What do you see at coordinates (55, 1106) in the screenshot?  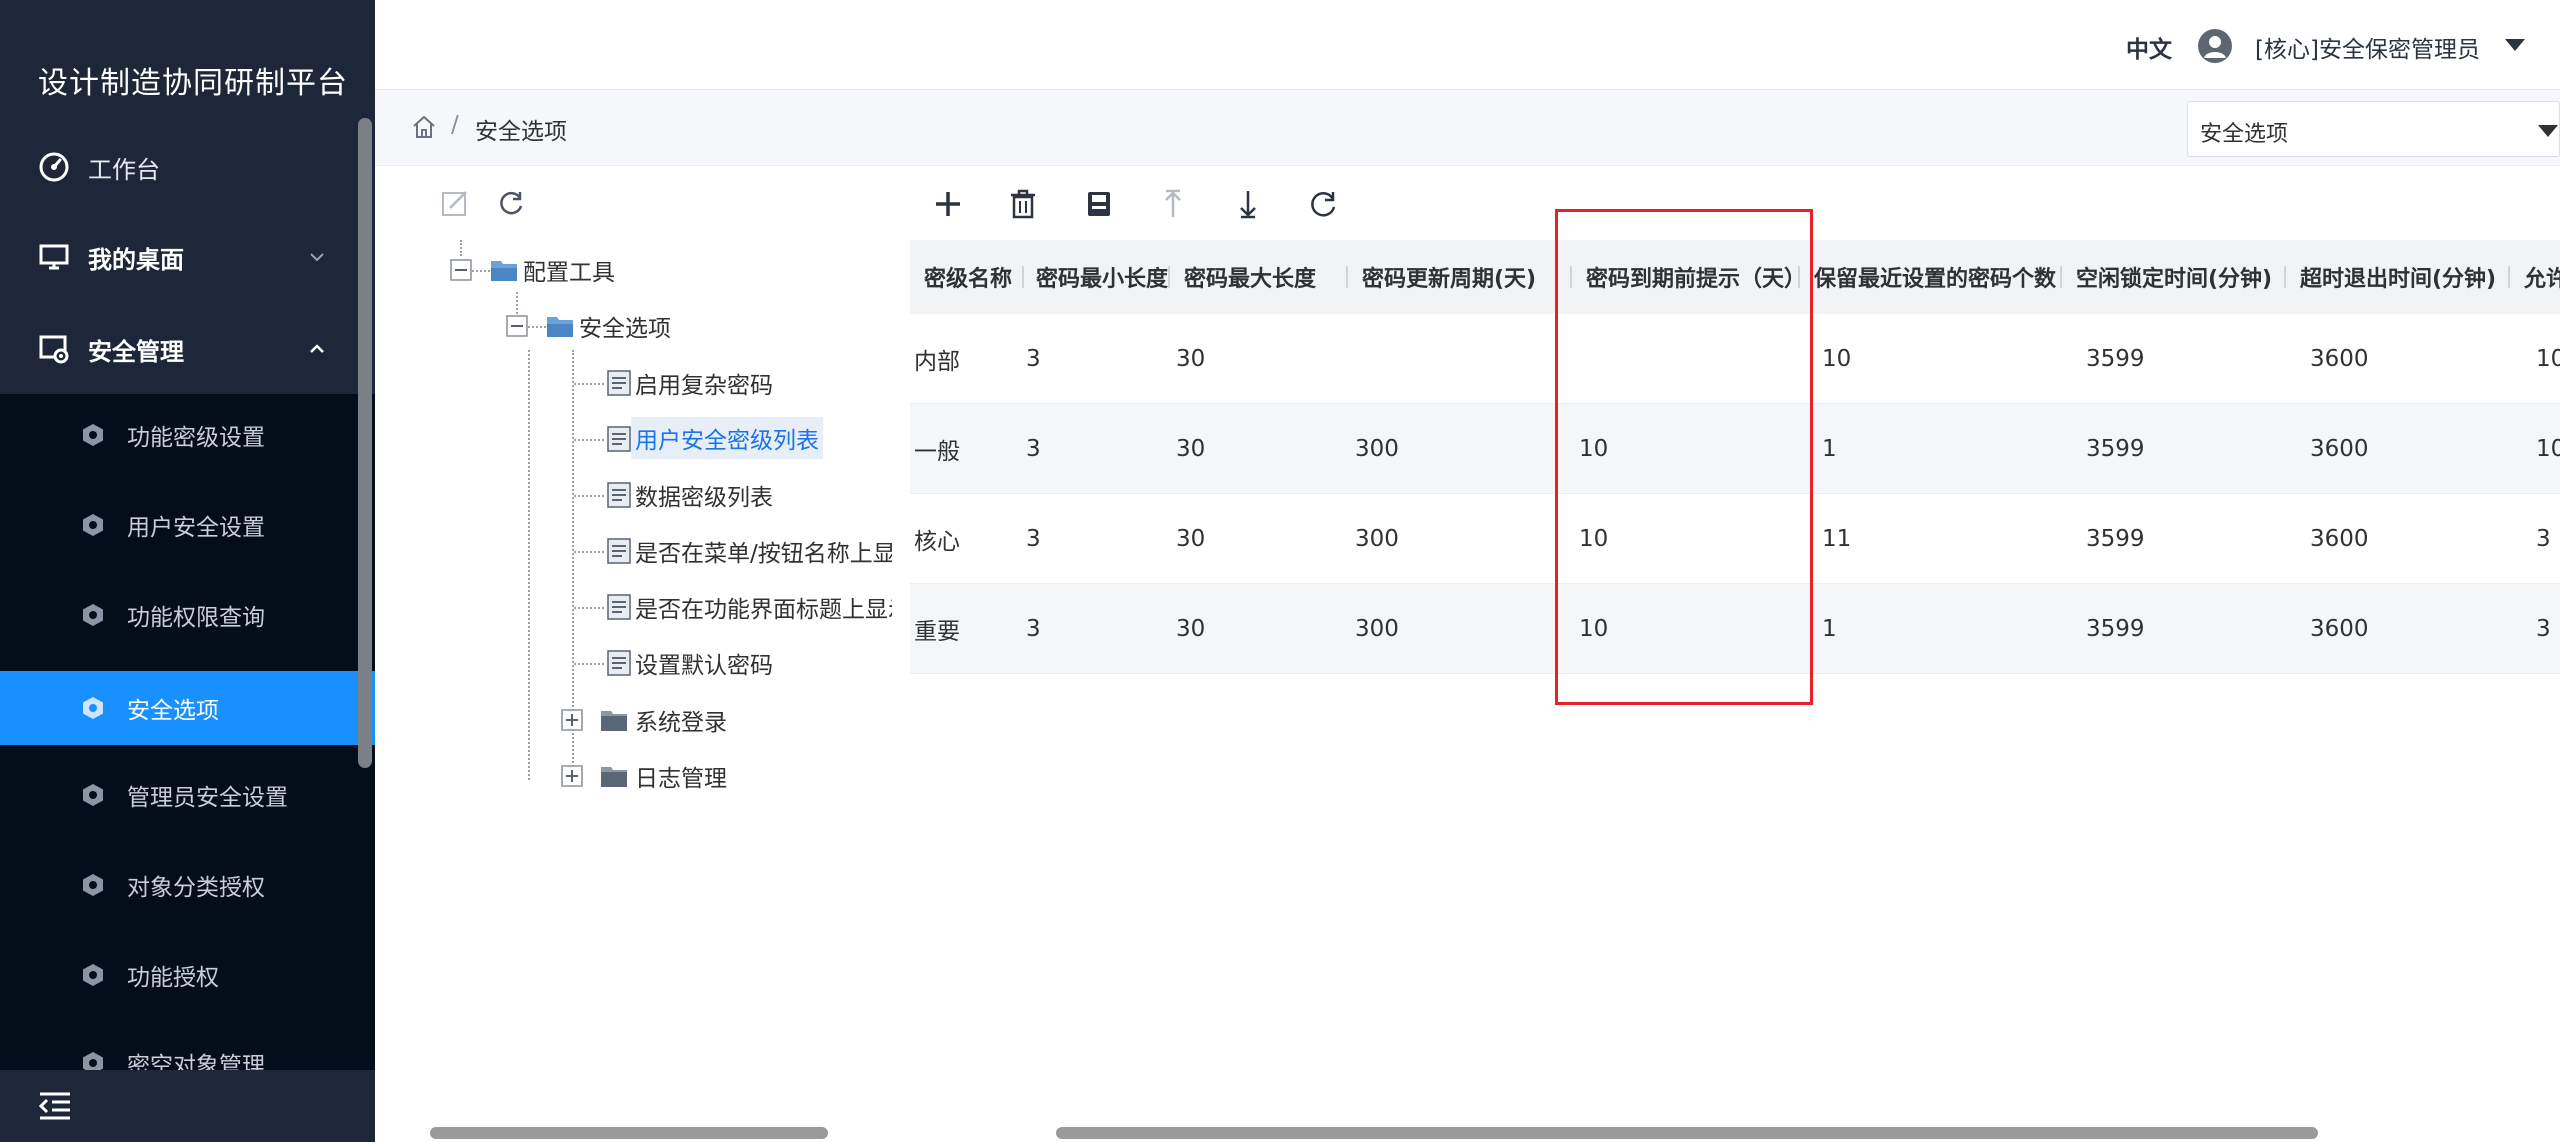 I see `menu-collapse-icon` at bounding box center [55, 1106].